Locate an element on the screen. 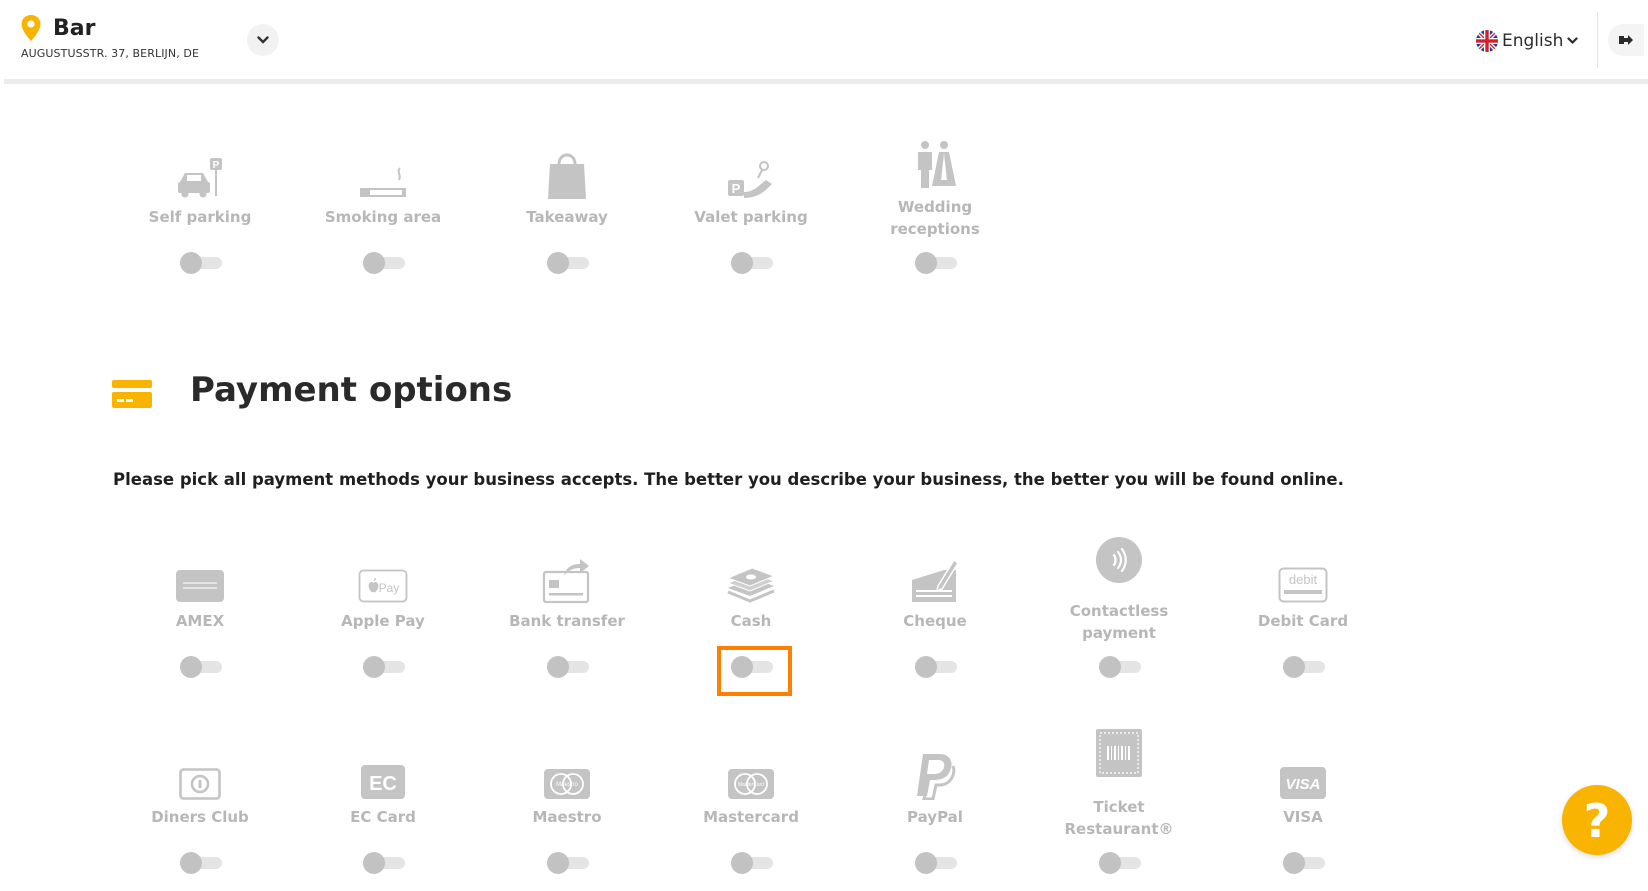 This screenshot has height=891, width=1648. amenity-label: Takeaway is located at coordinates (567, 217).